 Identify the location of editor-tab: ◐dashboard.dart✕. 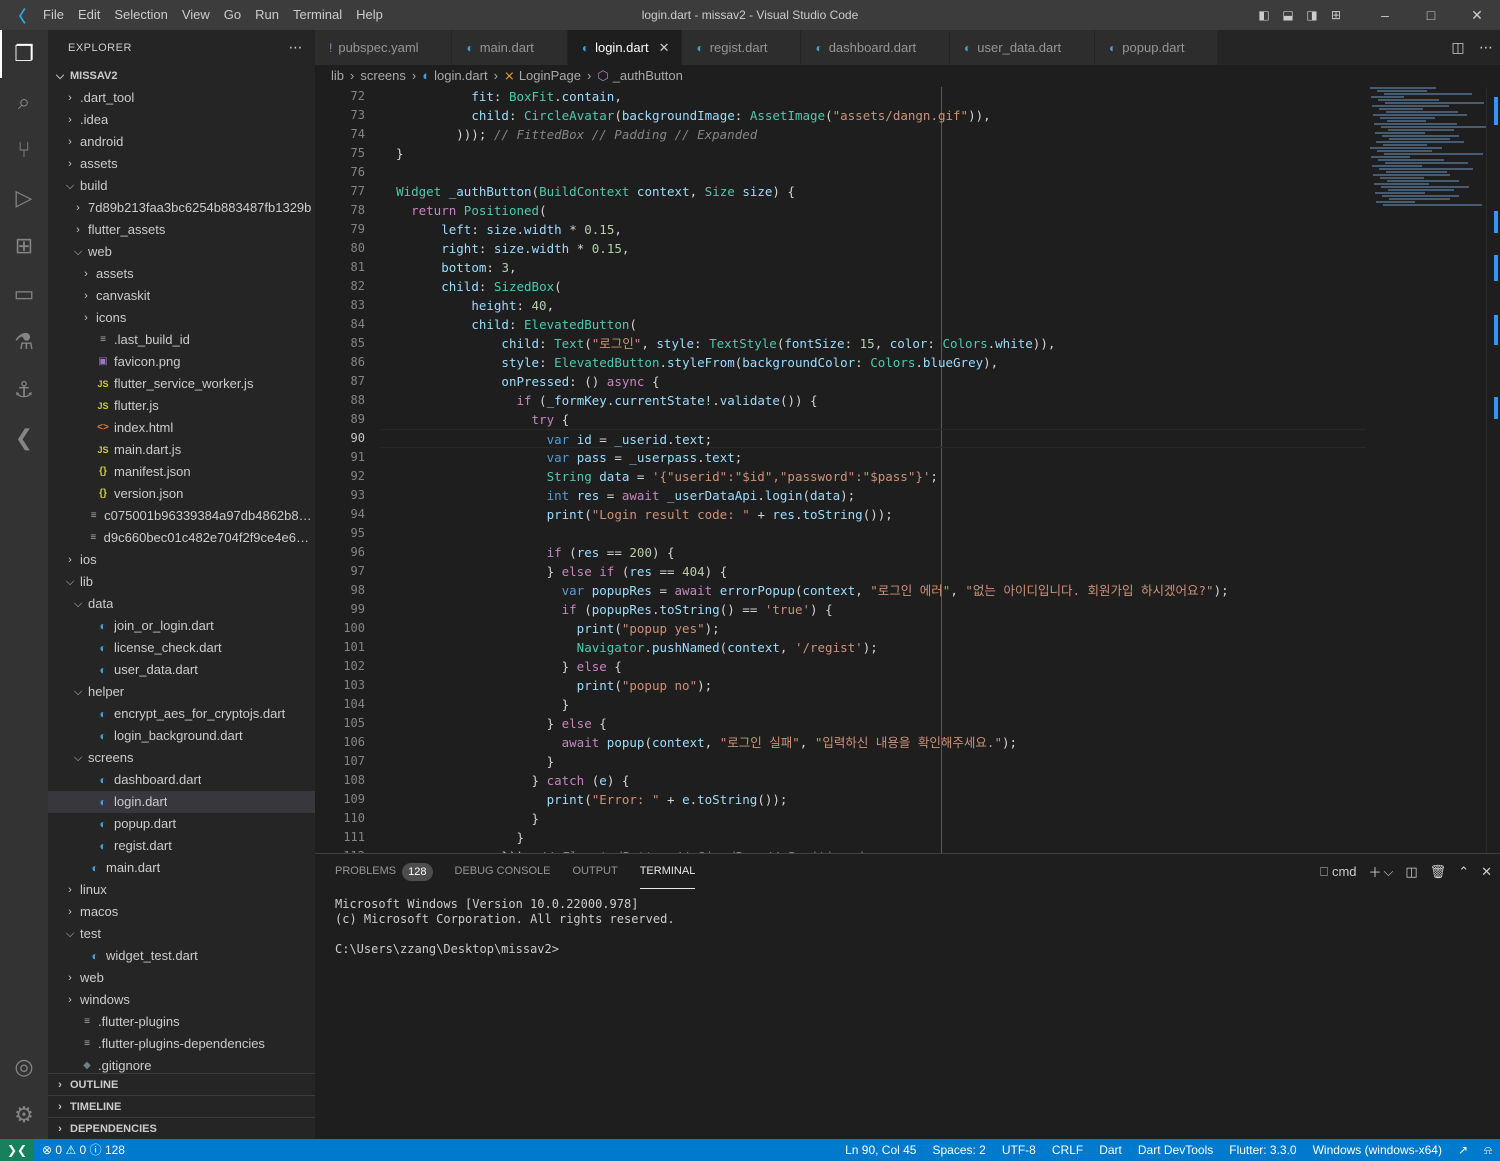
(876, 47).